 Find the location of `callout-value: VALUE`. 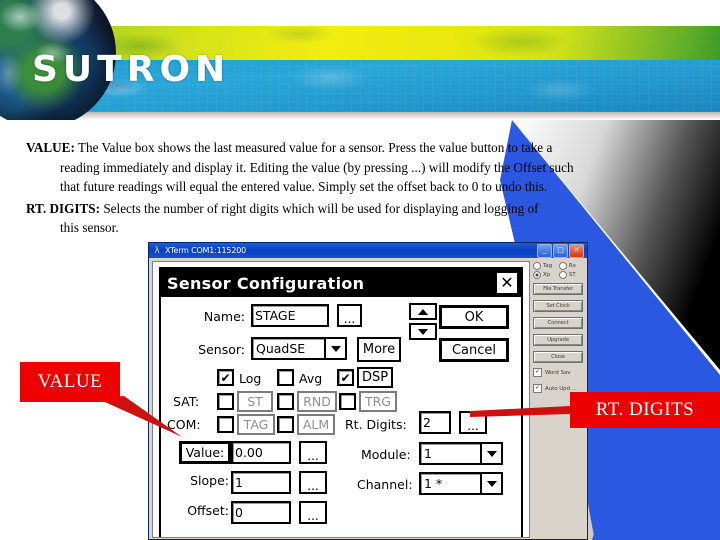

callout-value: VALUE is located at coordinates (70, 382).